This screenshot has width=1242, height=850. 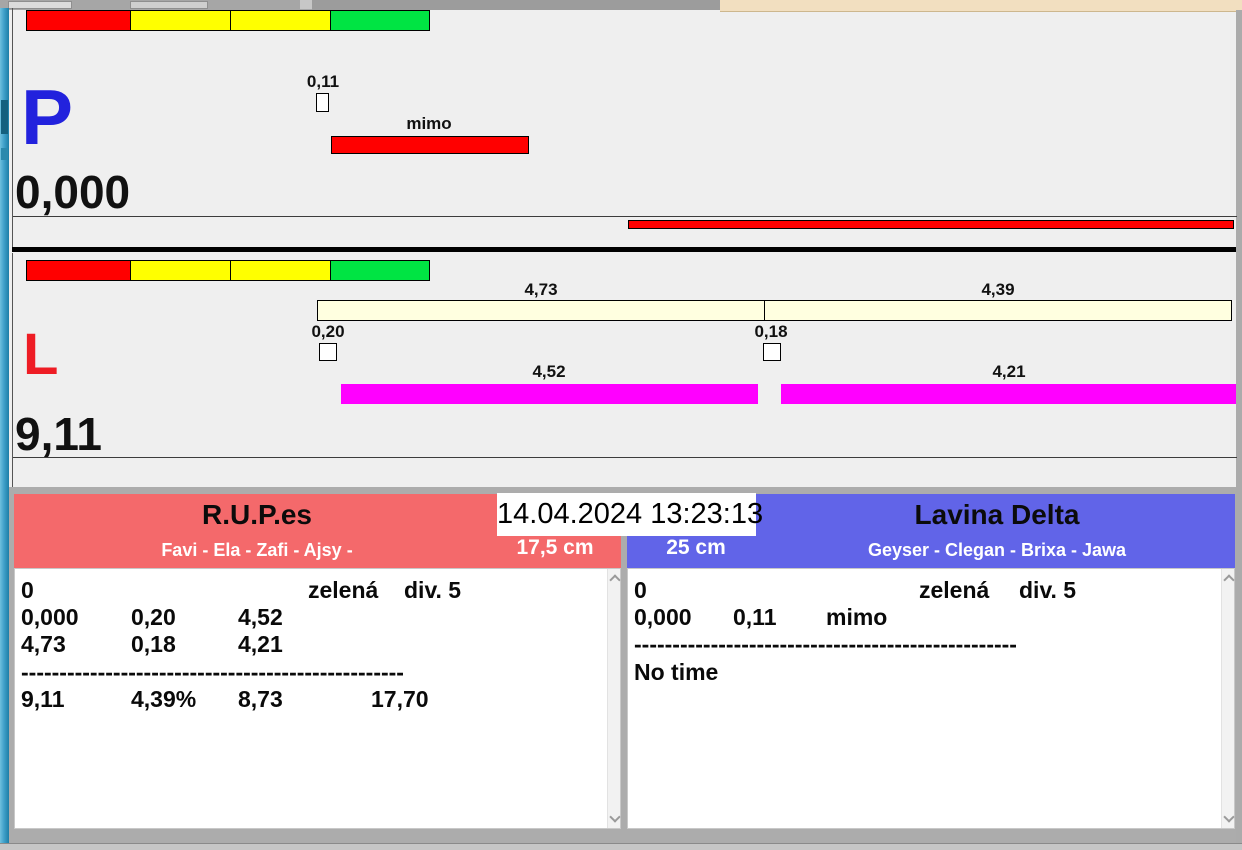 What do you see at coordinates (164, 699) in the screenshot?
I see `fault-percent: 4,39%` at bounding box center [164, 699].